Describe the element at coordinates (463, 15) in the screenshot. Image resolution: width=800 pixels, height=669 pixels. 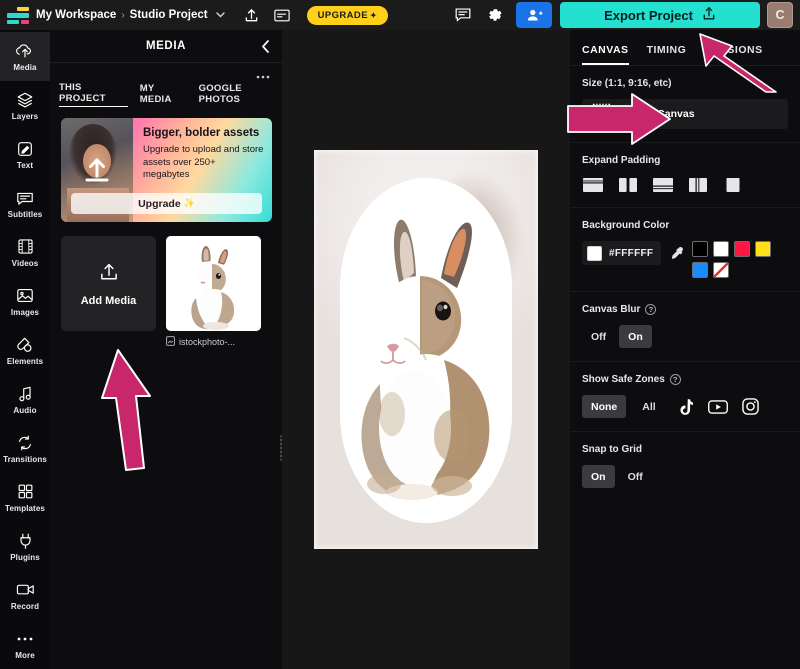
I see `comment-icon` at that location.